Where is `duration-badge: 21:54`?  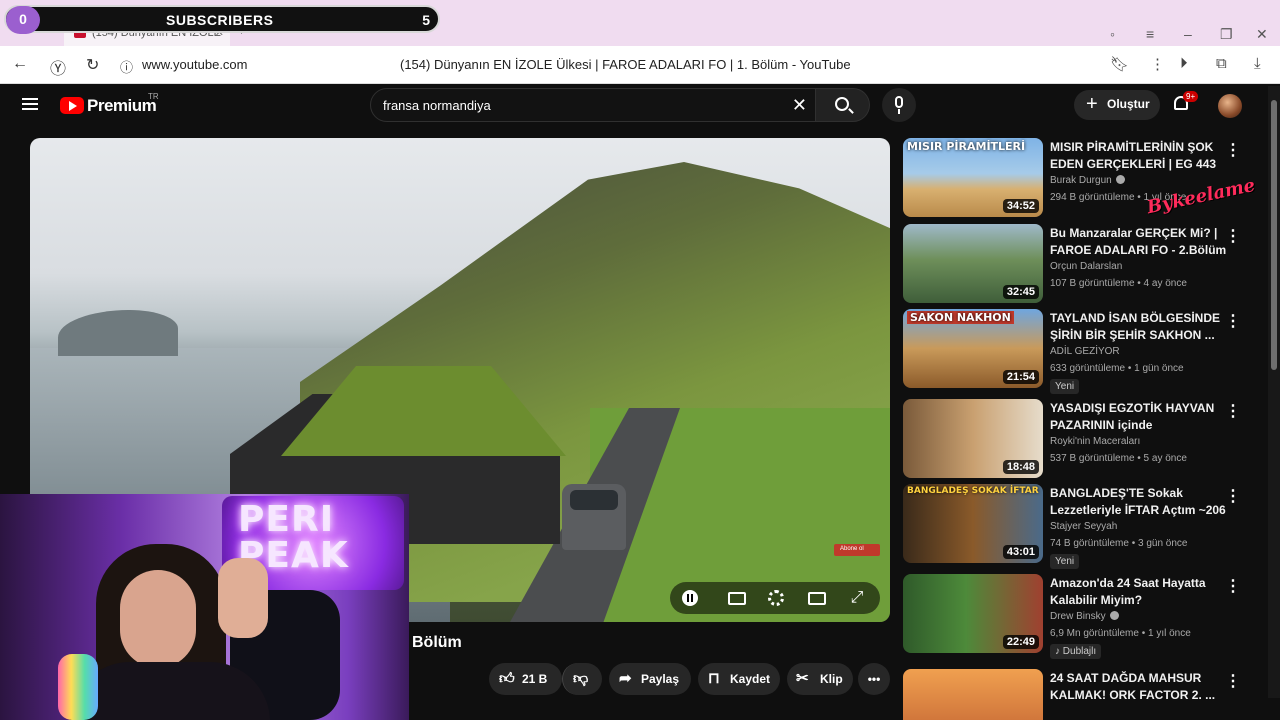 duration-badge: 21:54 is located at coordinates (1020, 377).